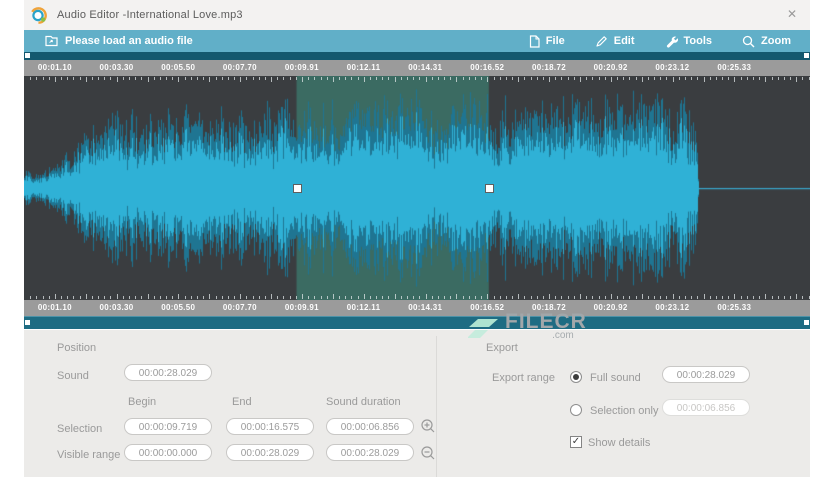 This screenshot has height=484, width=836. I want to click on menu-zoom: Zoom, so click(766, 41).